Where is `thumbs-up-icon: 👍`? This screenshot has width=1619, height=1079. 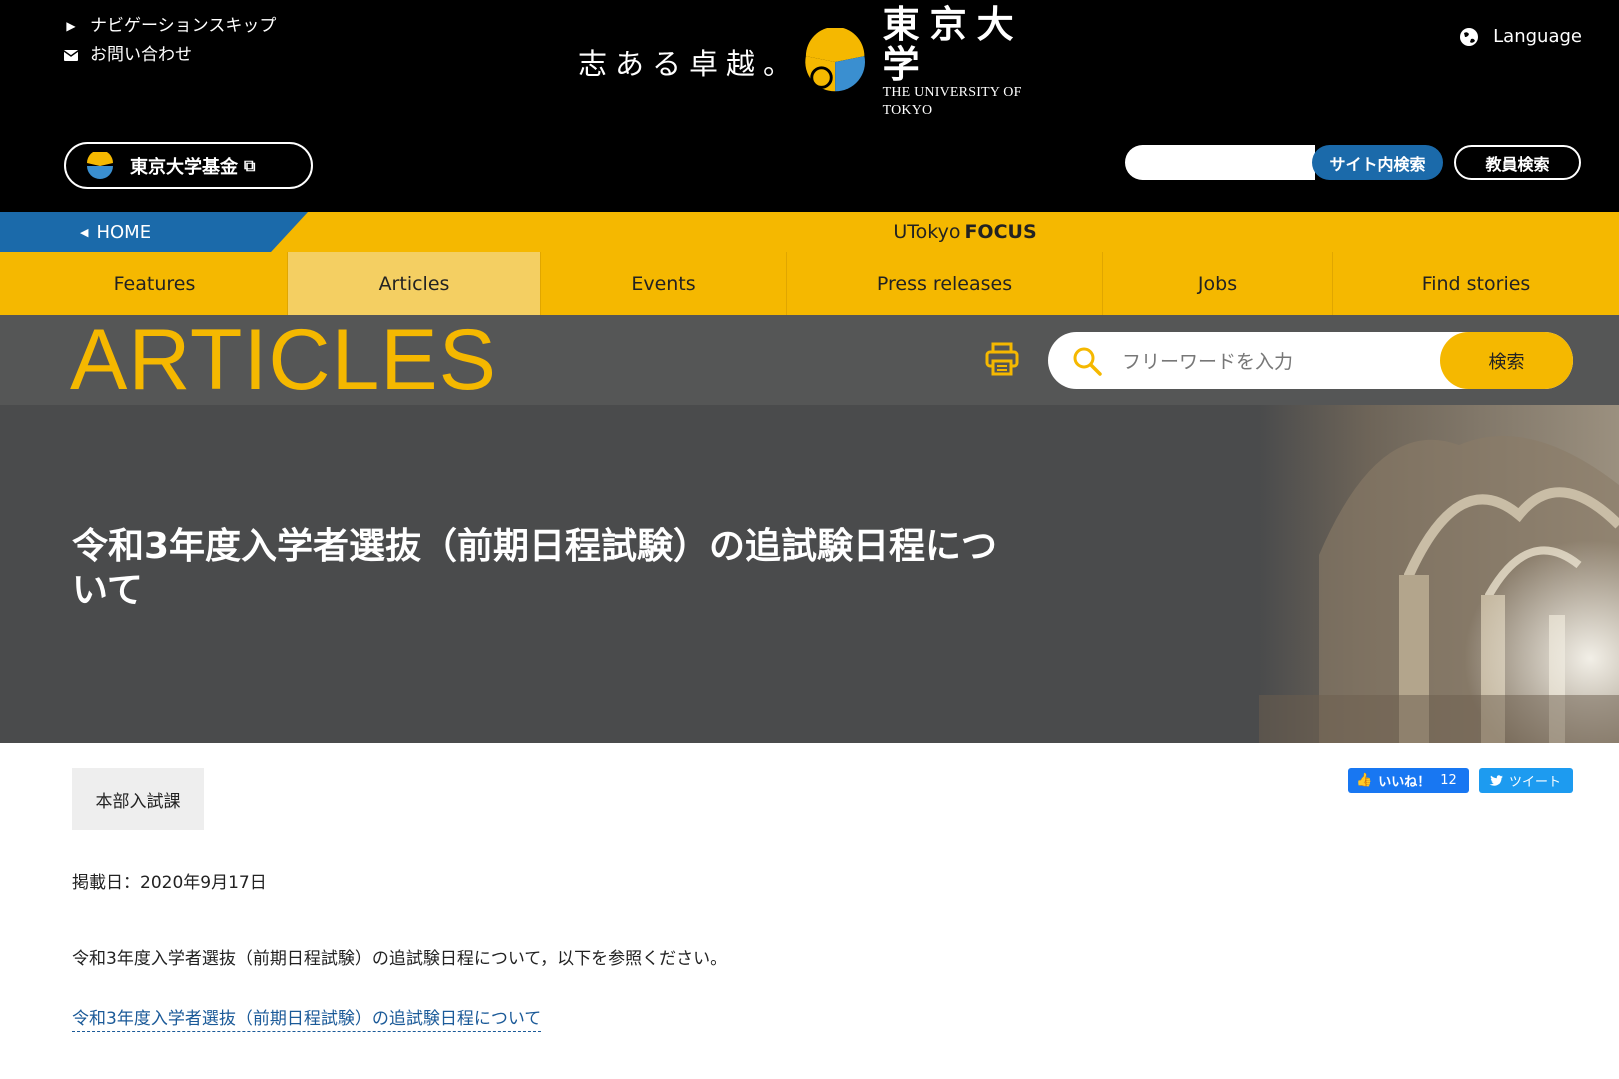 thumbs-up-icon: 👍 is located at coordinates (1364, 780).